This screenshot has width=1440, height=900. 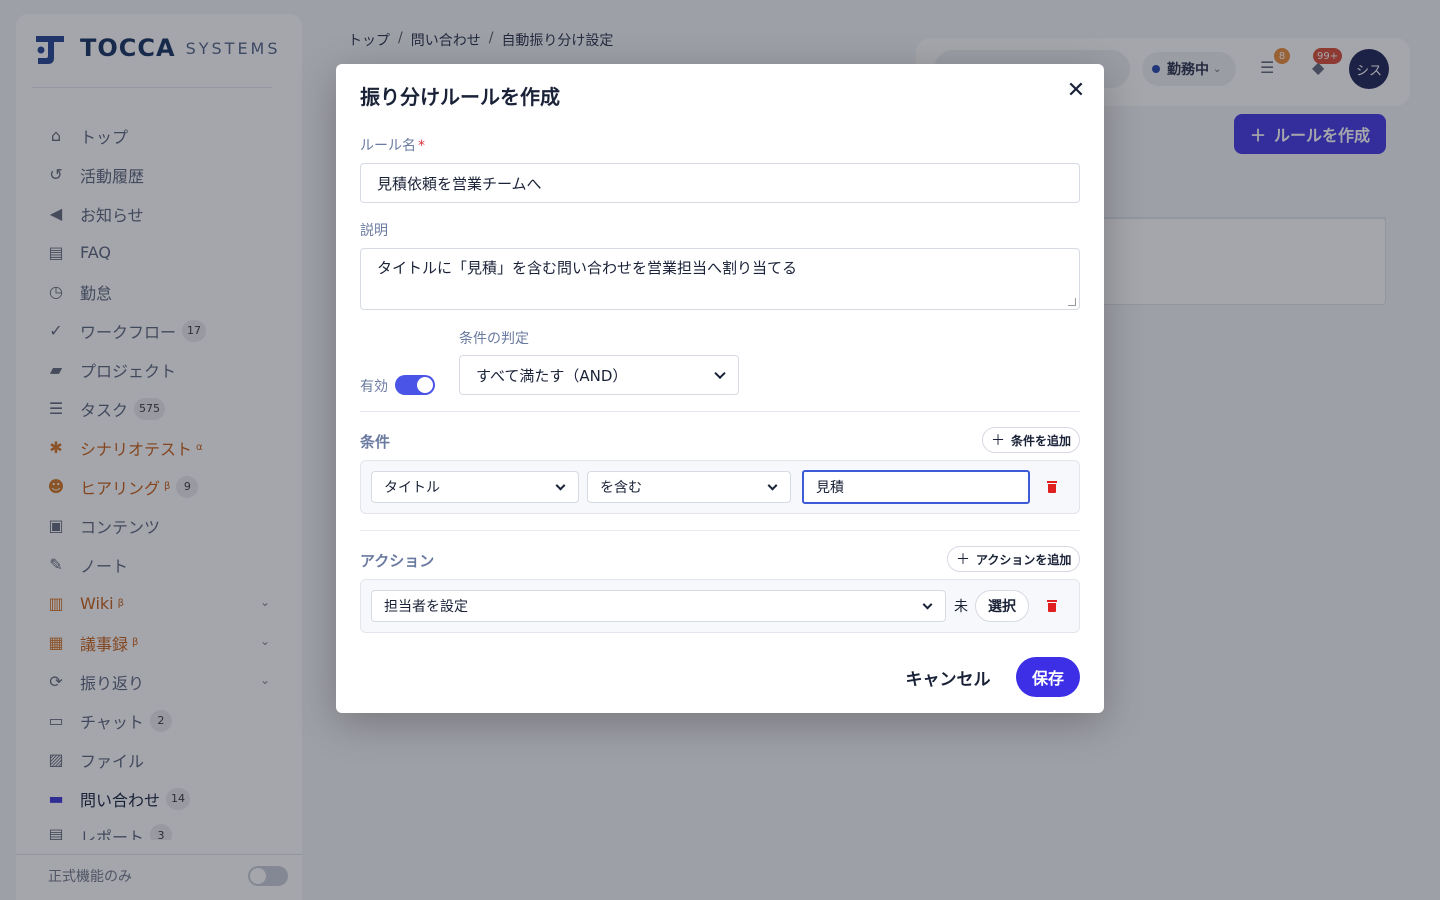 I want to click on condition-judge-value: すべて満たす（AND）, so click(x=552, y=375).